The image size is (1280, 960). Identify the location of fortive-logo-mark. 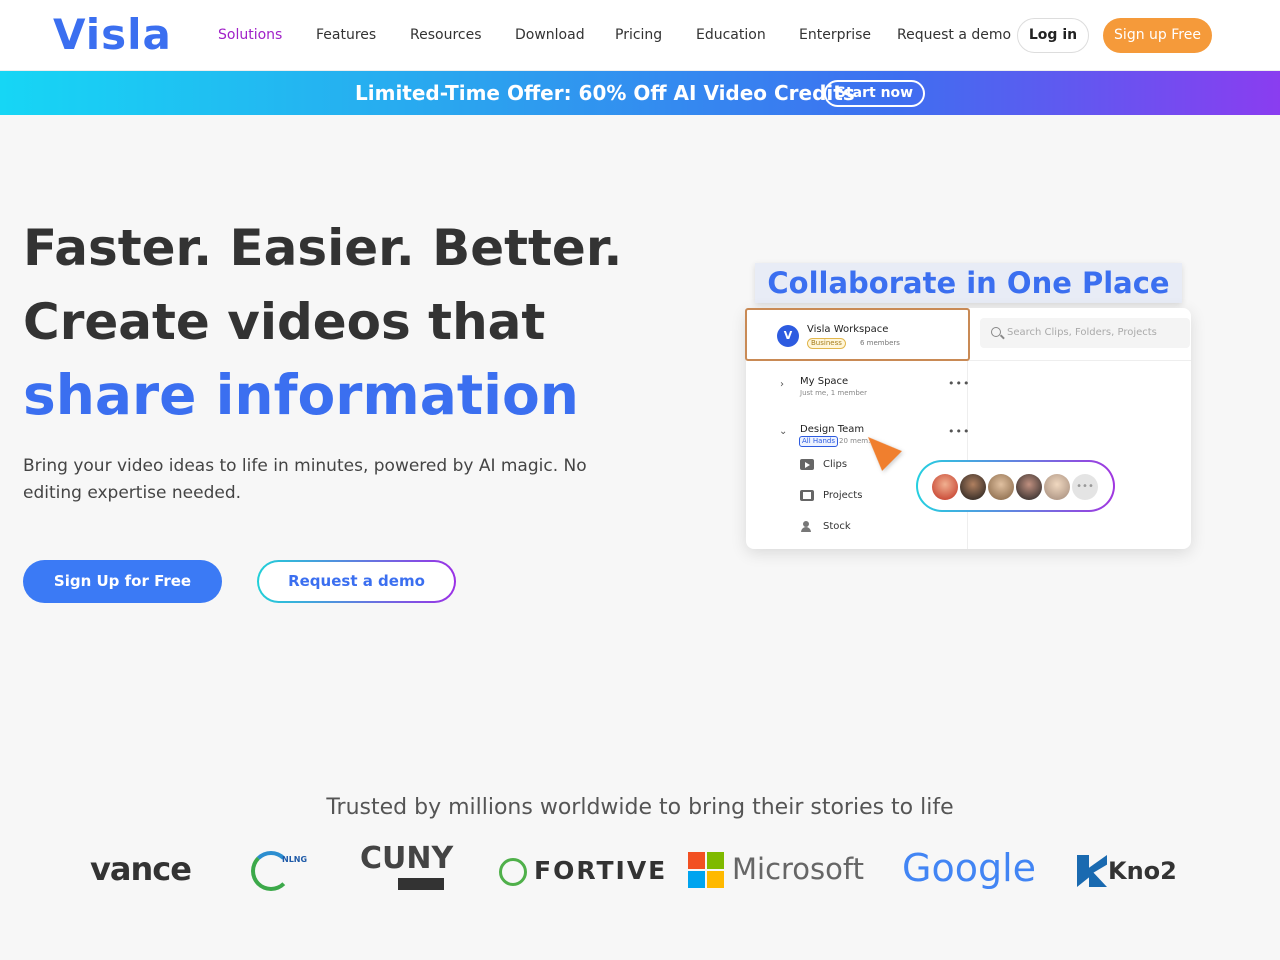
(513, 872).